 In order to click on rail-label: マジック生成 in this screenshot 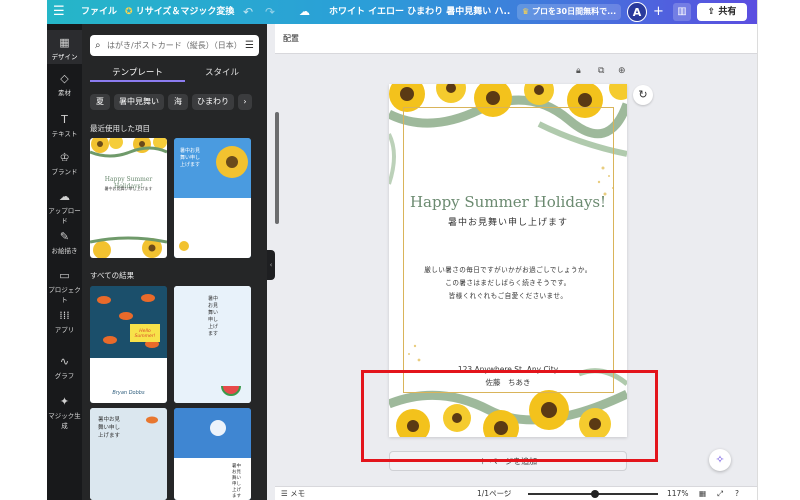, I will do `click(64, 421)`.